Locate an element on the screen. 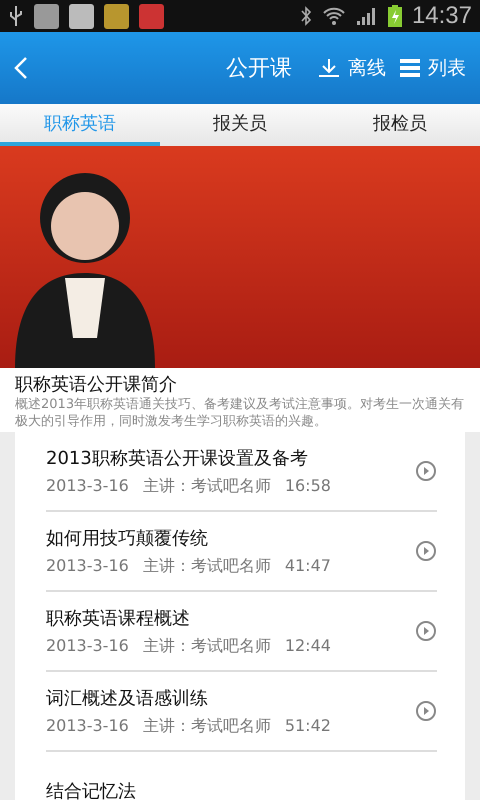 This screenshot has height=800, width=480. signal-icon is located at coordinates (367, 16).